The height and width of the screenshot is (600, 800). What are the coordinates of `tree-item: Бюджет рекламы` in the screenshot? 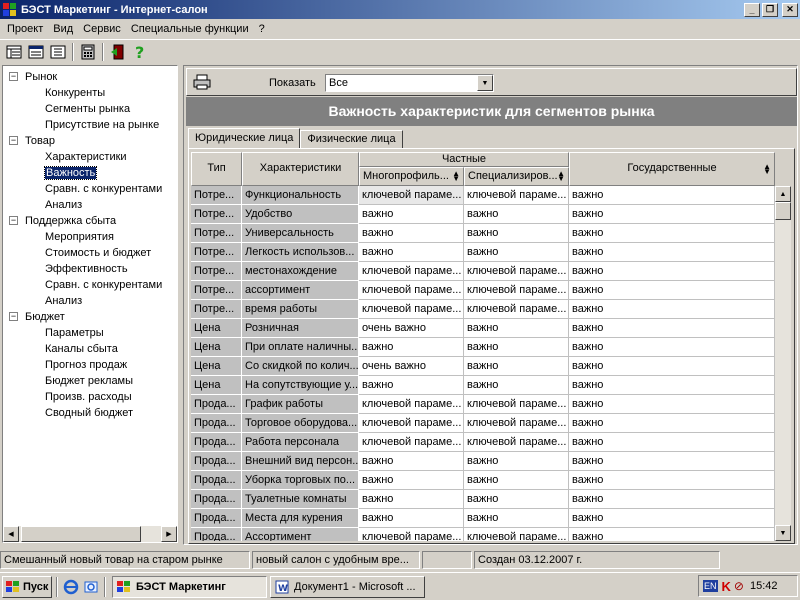 It's located at (90, 381).